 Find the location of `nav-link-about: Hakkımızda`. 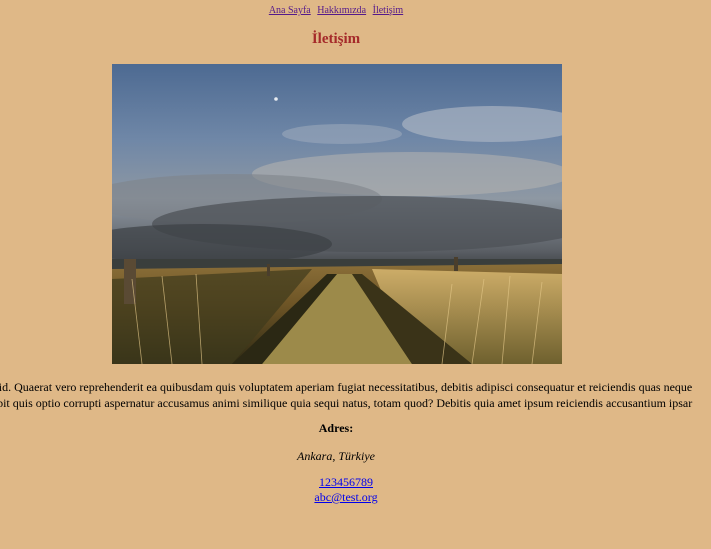

nav-link-about: Hakkımızda is located at coordinates (341, 10).